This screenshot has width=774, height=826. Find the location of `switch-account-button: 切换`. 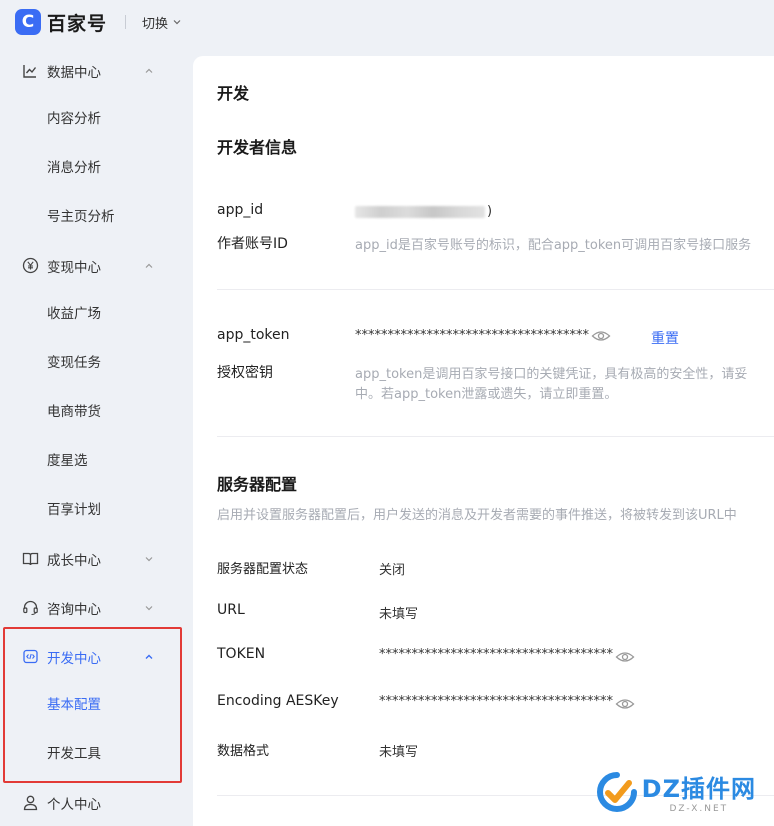

switch-account-button: 切换 is located at coordinates (162, 22).